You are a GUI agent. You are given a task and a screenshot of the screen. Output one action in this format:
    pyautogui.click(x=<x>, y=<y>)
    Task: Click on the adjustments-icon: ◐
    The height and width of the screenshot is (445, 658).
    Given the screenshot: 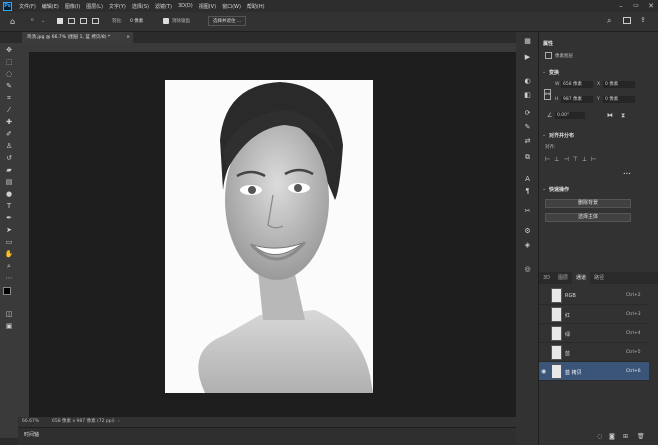 What is the action you would take?
    pyautogui.click(x=527, y=81)
    